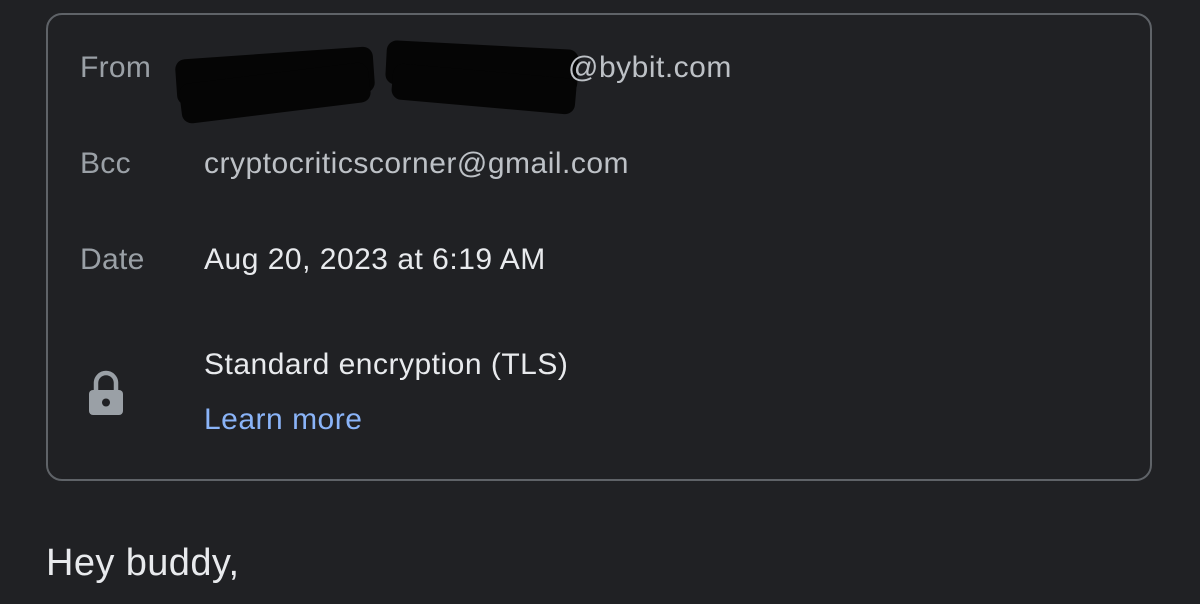 The height and width of the screenshot is (604, 1200). I want to click on learn-more-link: Learn more, so click(283, 420).